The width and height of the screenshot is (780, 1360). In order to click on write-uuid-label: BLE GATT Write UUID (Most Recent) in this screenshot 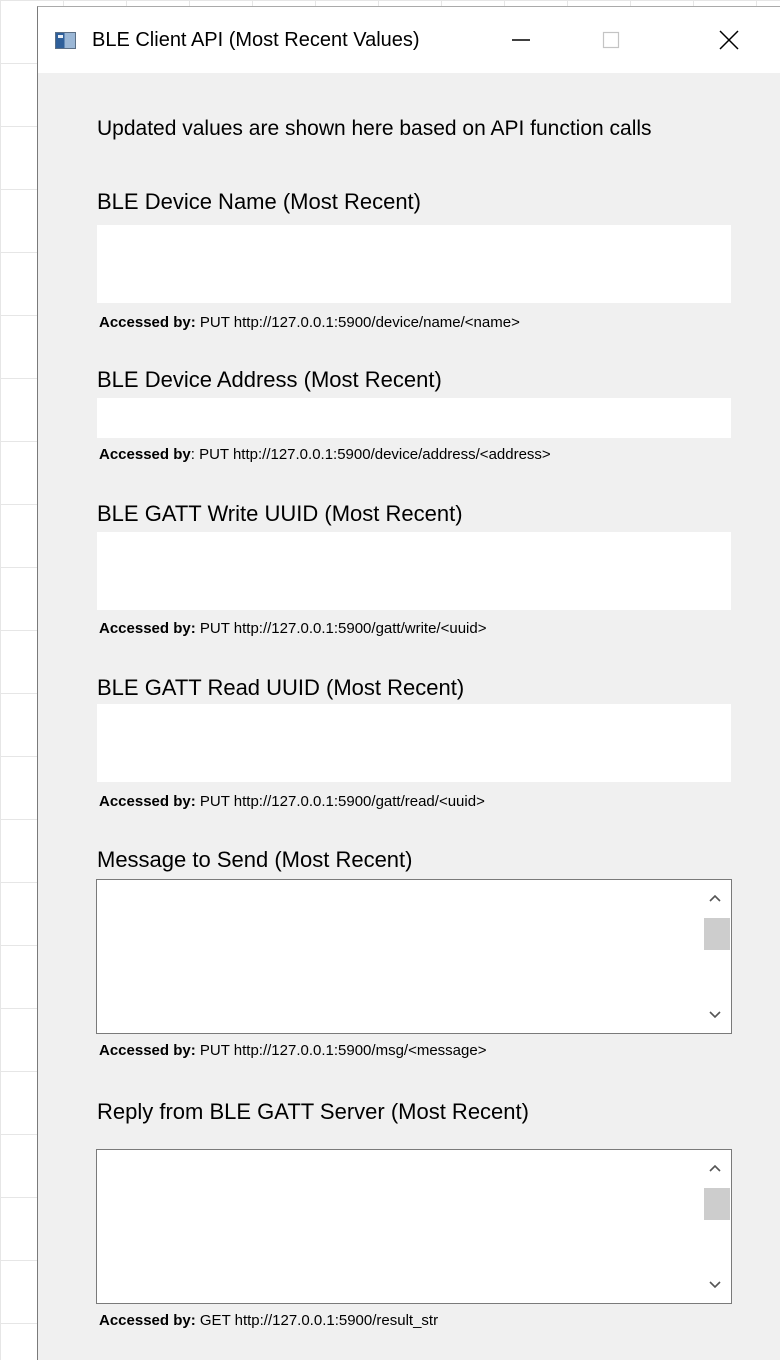, I will do `click(280, 513)`.